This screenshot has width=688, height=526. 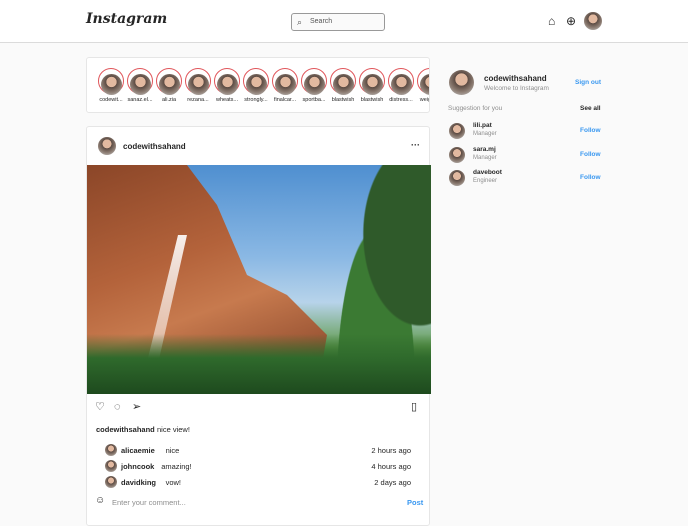 What do you see at coordinates (300, 22) in the screenshot?
I see `search-icon: ⌕` at bounding box center [300, 22].